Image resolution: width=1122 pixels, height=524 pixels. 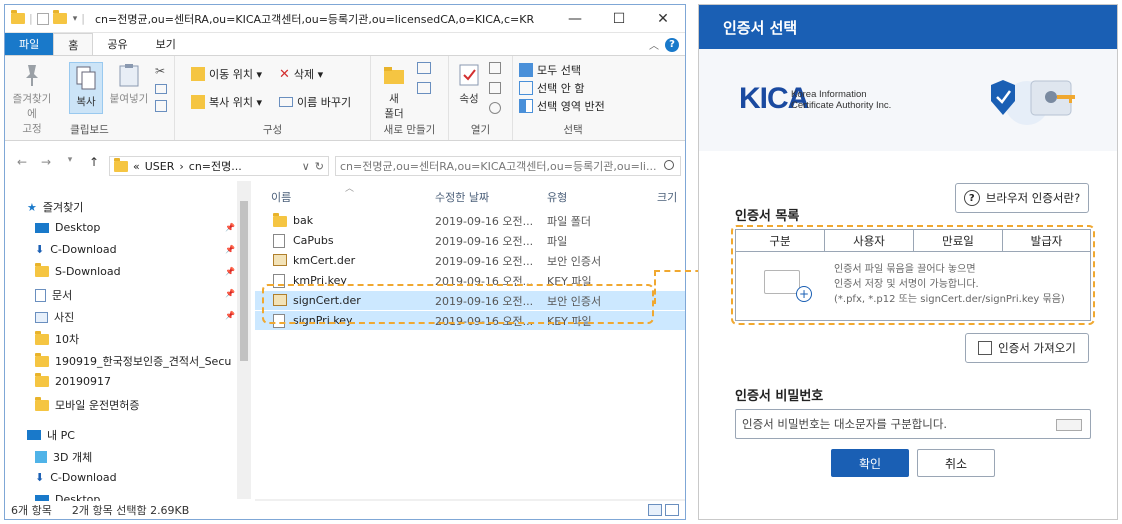 I want to click on select-all-button: 모두 선택, so click(x=550, y=70).